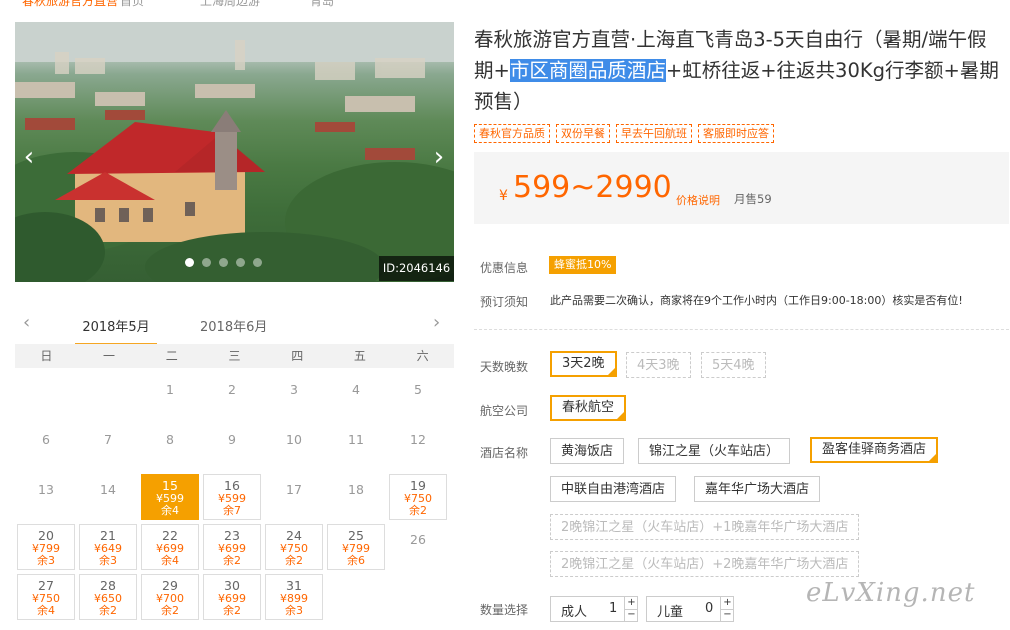  Describe the element at coordinates (356, 489) in the screenshot. I see `day-number: 18` at that location.